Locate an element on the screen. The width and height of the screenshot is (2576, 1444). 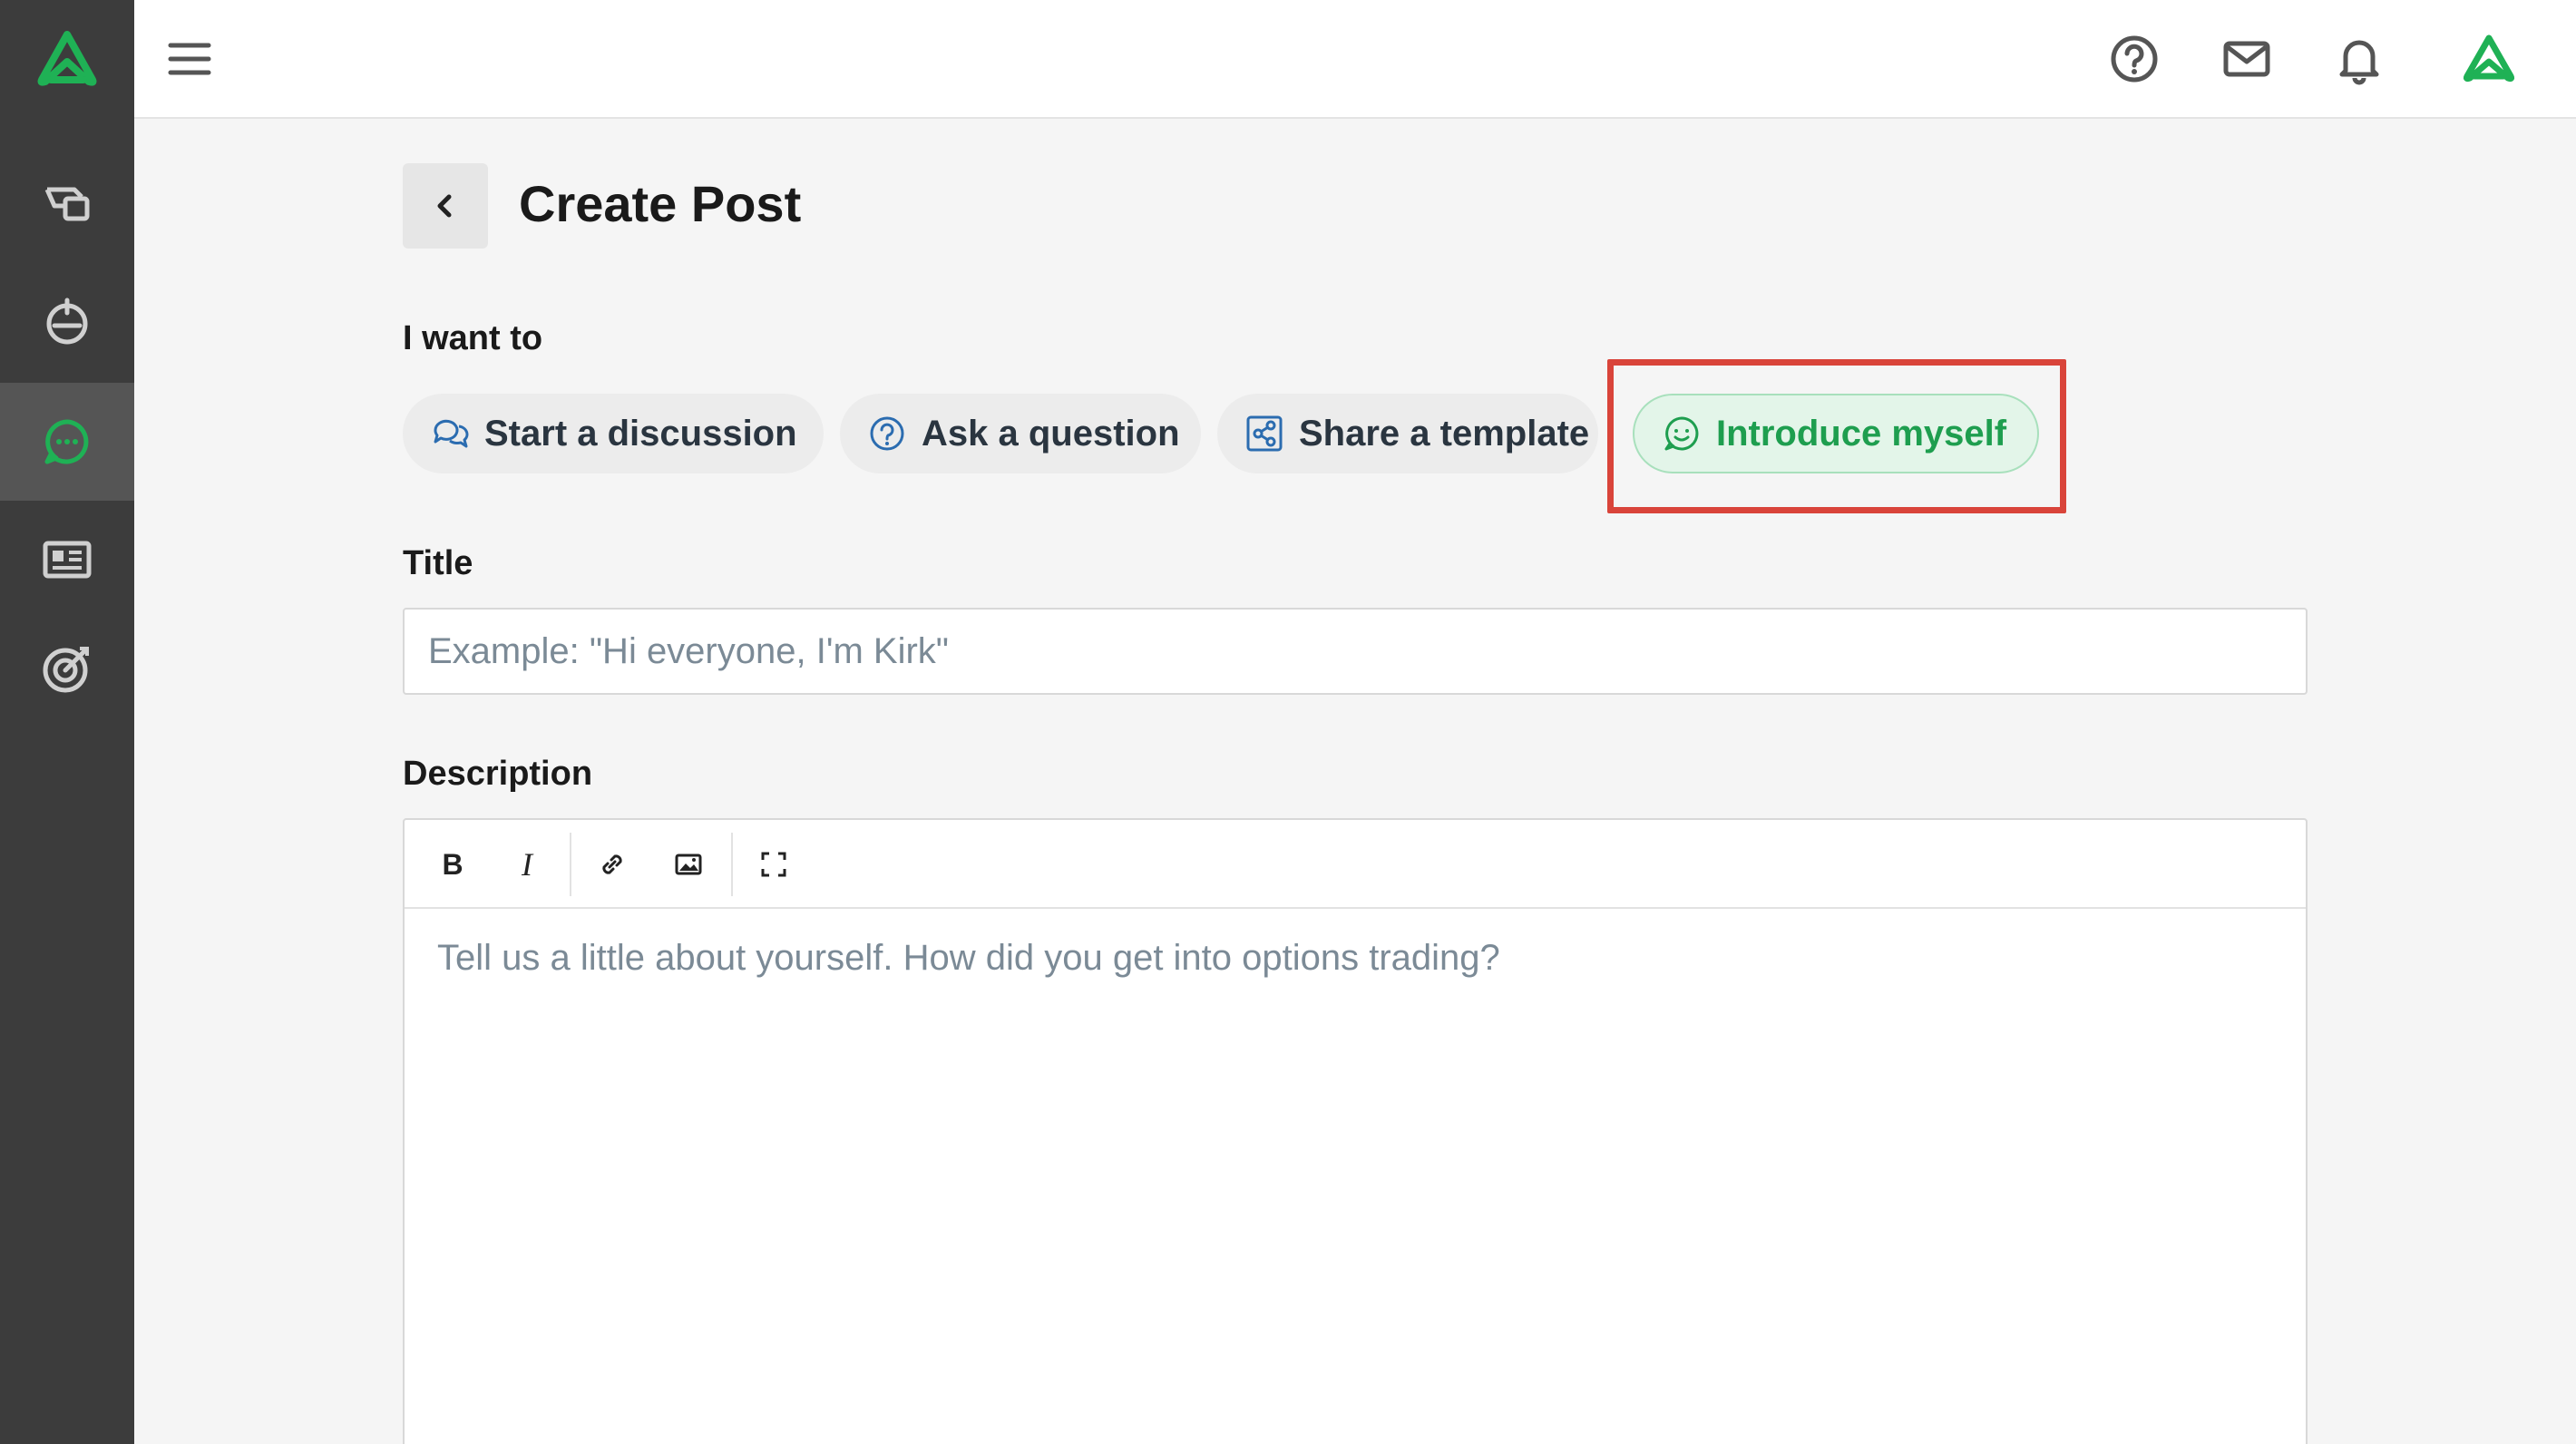
bold-button: B is located at coordinates (452, 864).